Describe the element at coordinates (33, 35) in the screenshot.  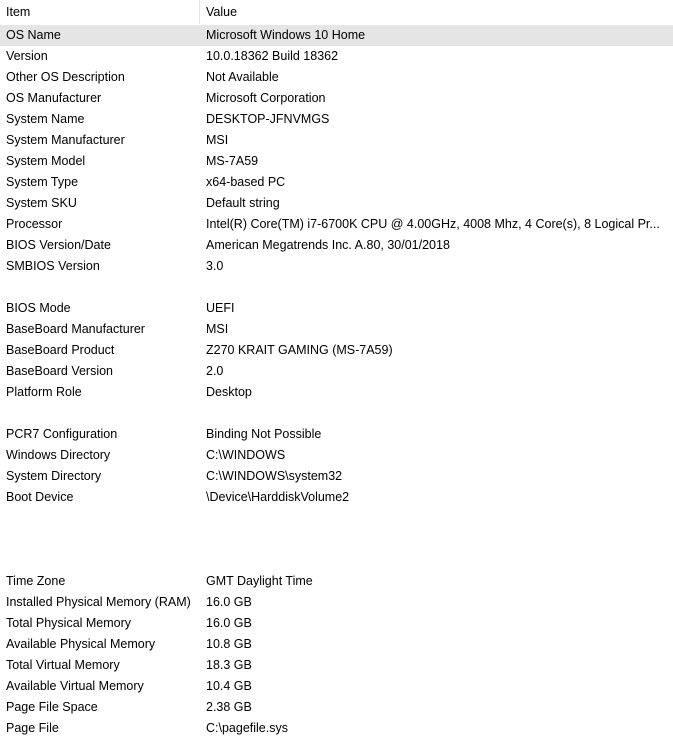
I see `row-item-label: OS Name` at that location.